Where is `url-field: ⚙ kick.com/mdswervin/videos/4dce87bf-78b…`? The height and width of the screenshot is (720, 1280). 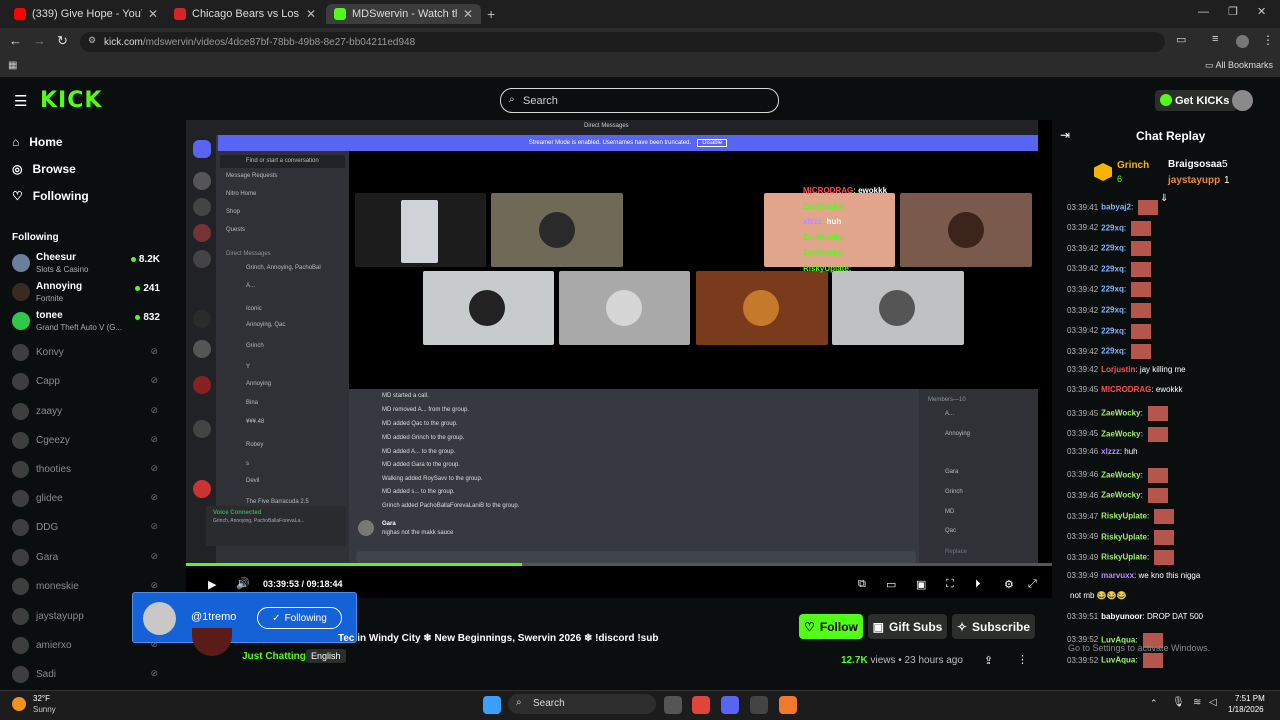 url-field: ⚙ kick.com/mdswervin/videos/4dce87bf-78b… is located at coordinates (622, 42).